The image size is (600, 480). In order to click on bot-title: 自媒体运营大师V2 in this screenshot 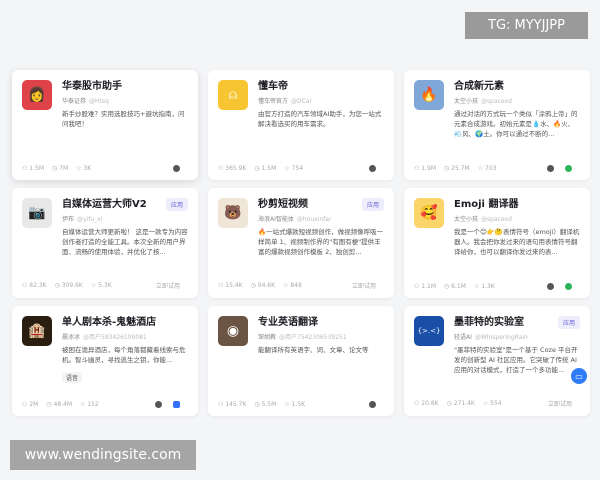, I will do `click(104, 204)`.